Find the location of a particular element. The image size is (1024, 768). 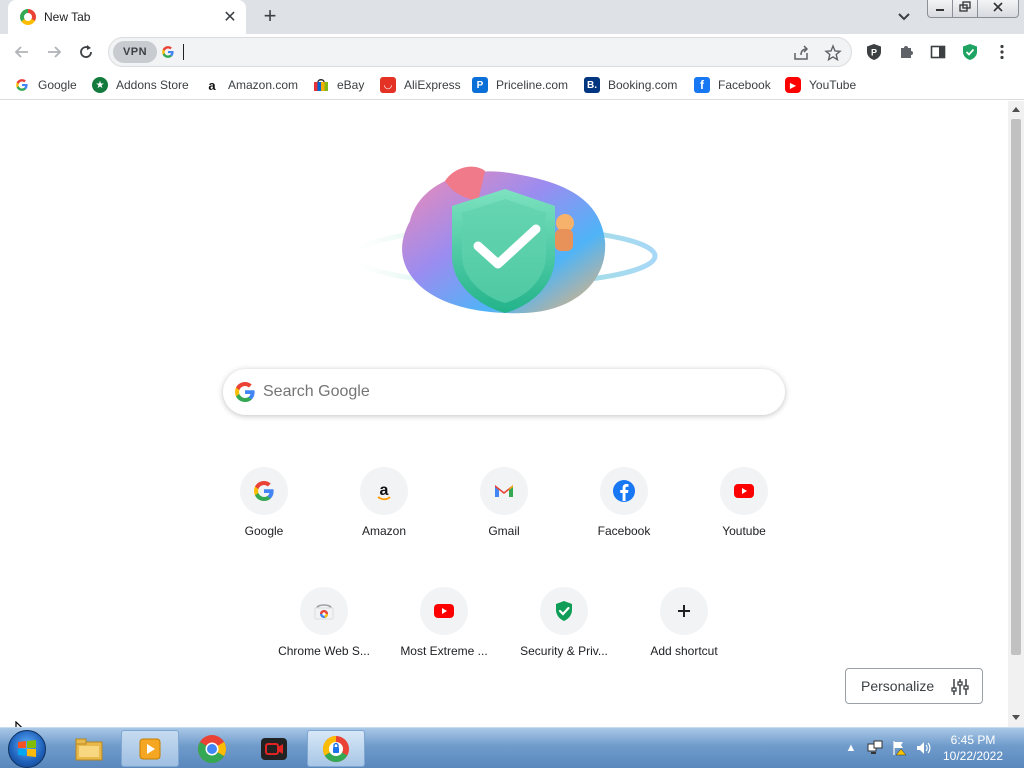

personalize-button: Personalize is located at coordinates (914, 686).